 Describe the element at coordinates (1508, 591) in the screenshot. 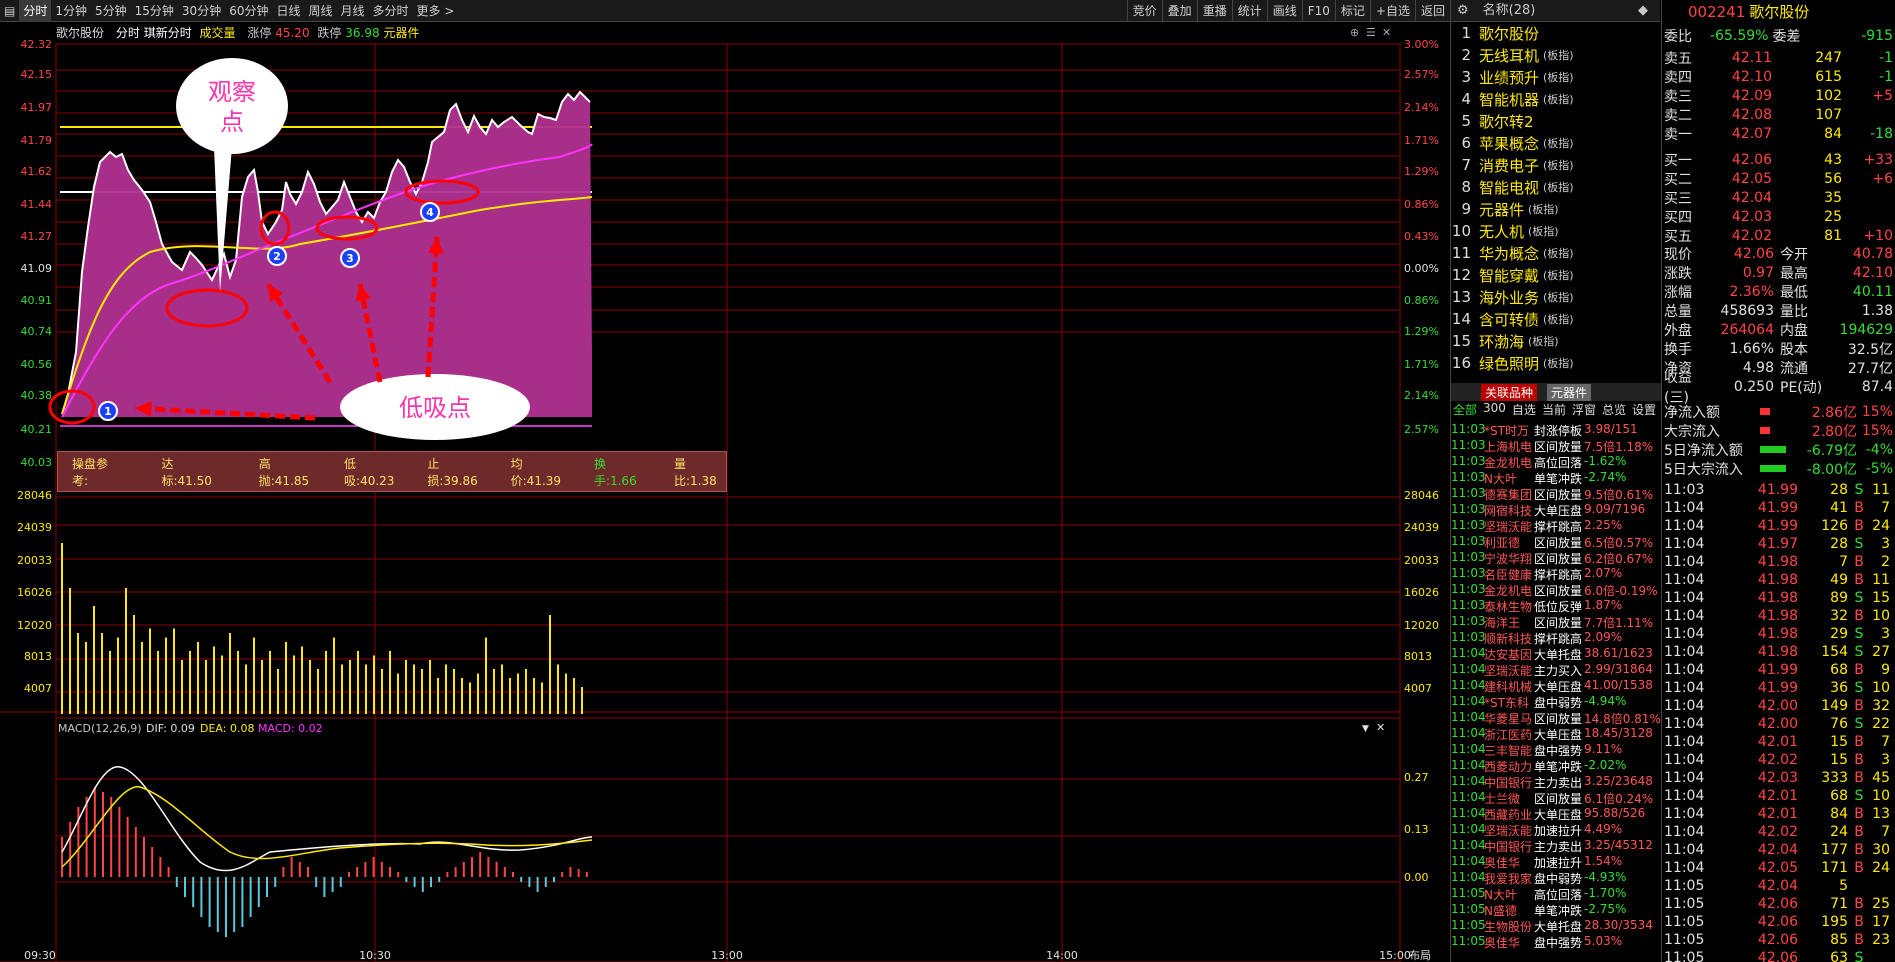

I see `alert-stock: 金龙机电` at that location.